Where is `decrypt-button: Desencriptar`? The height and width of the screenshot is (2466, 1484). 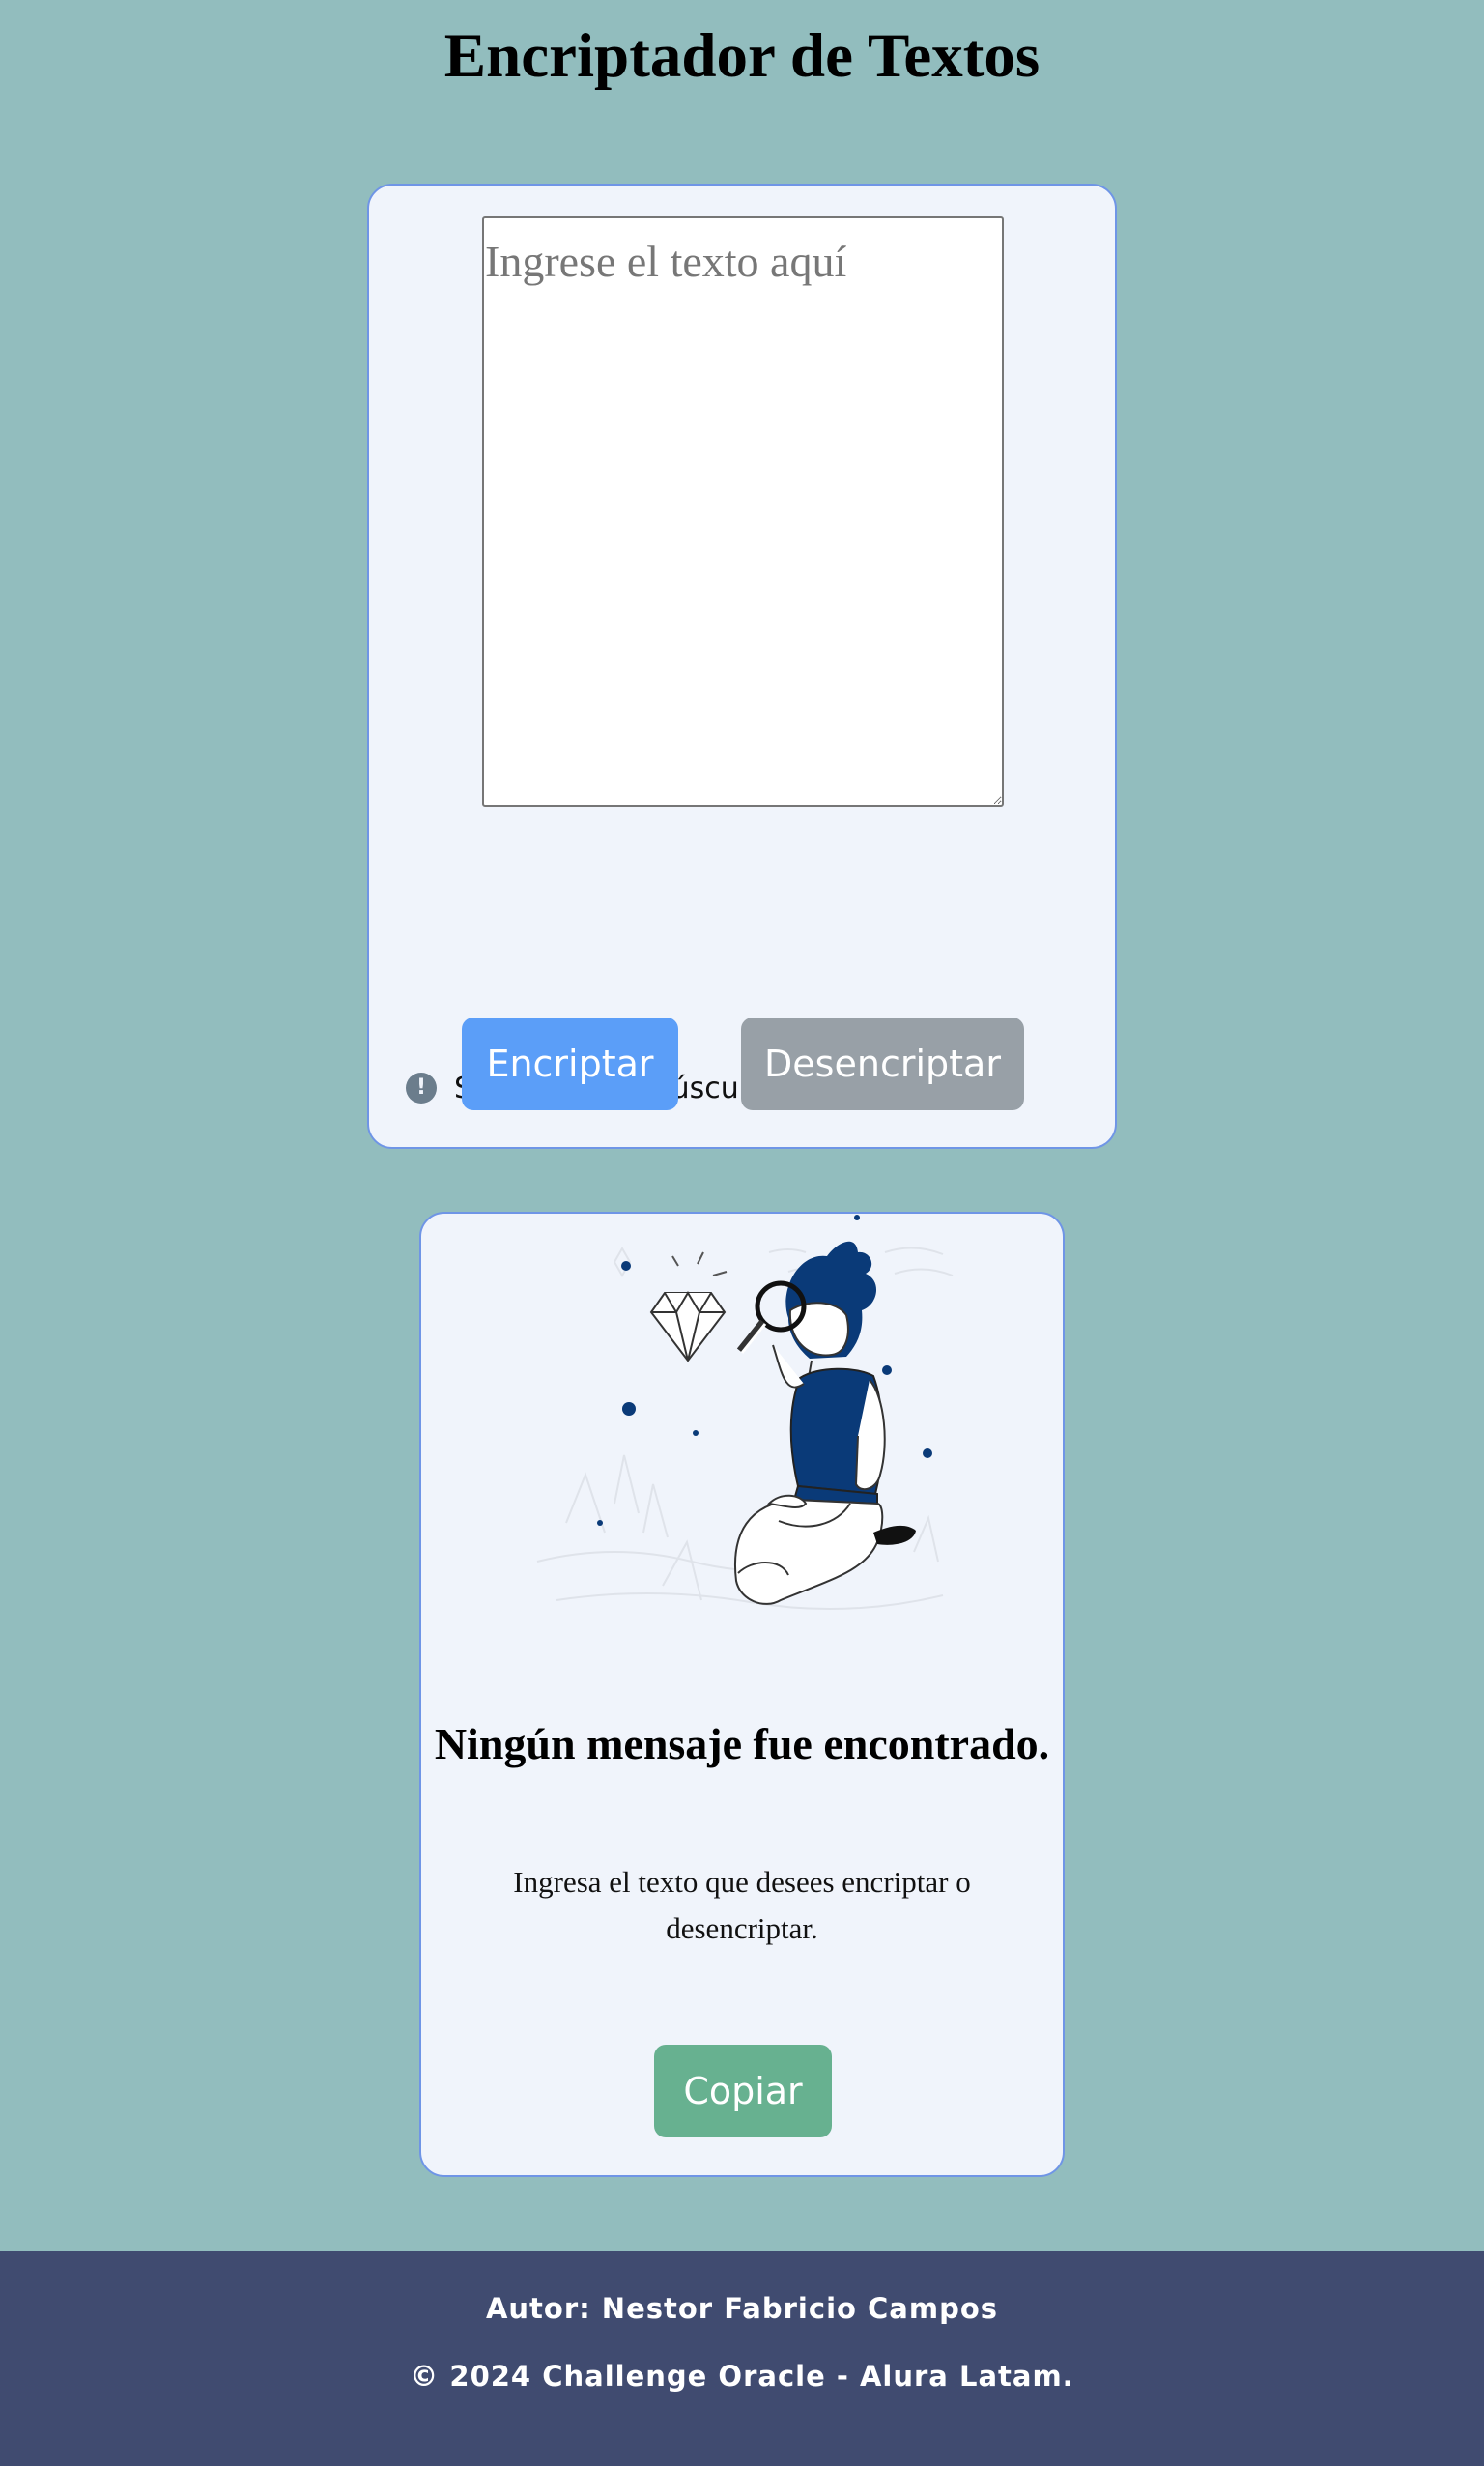
decrypt-button: Desencriptar is located at coordinates (882, 1064).